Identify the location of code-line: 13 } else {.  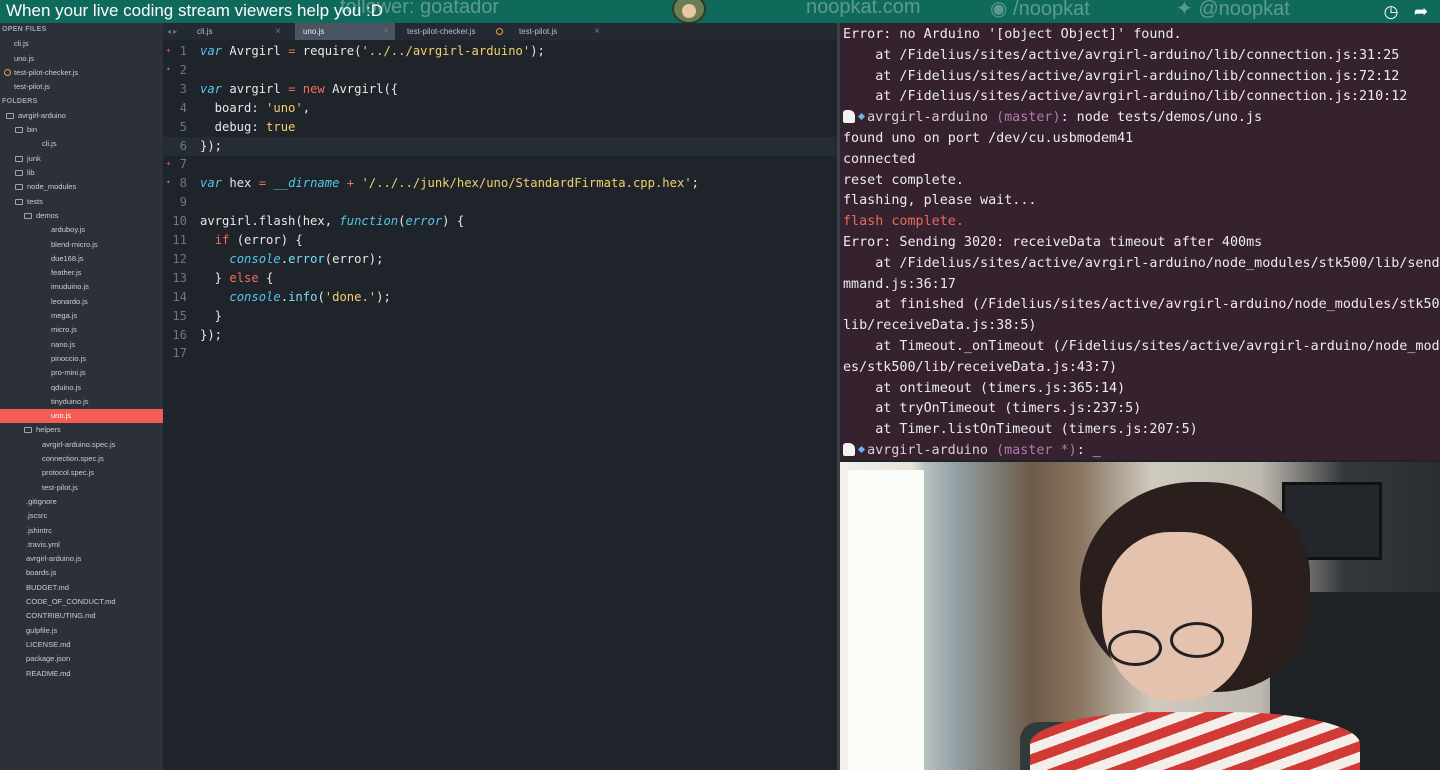
(500, 278).